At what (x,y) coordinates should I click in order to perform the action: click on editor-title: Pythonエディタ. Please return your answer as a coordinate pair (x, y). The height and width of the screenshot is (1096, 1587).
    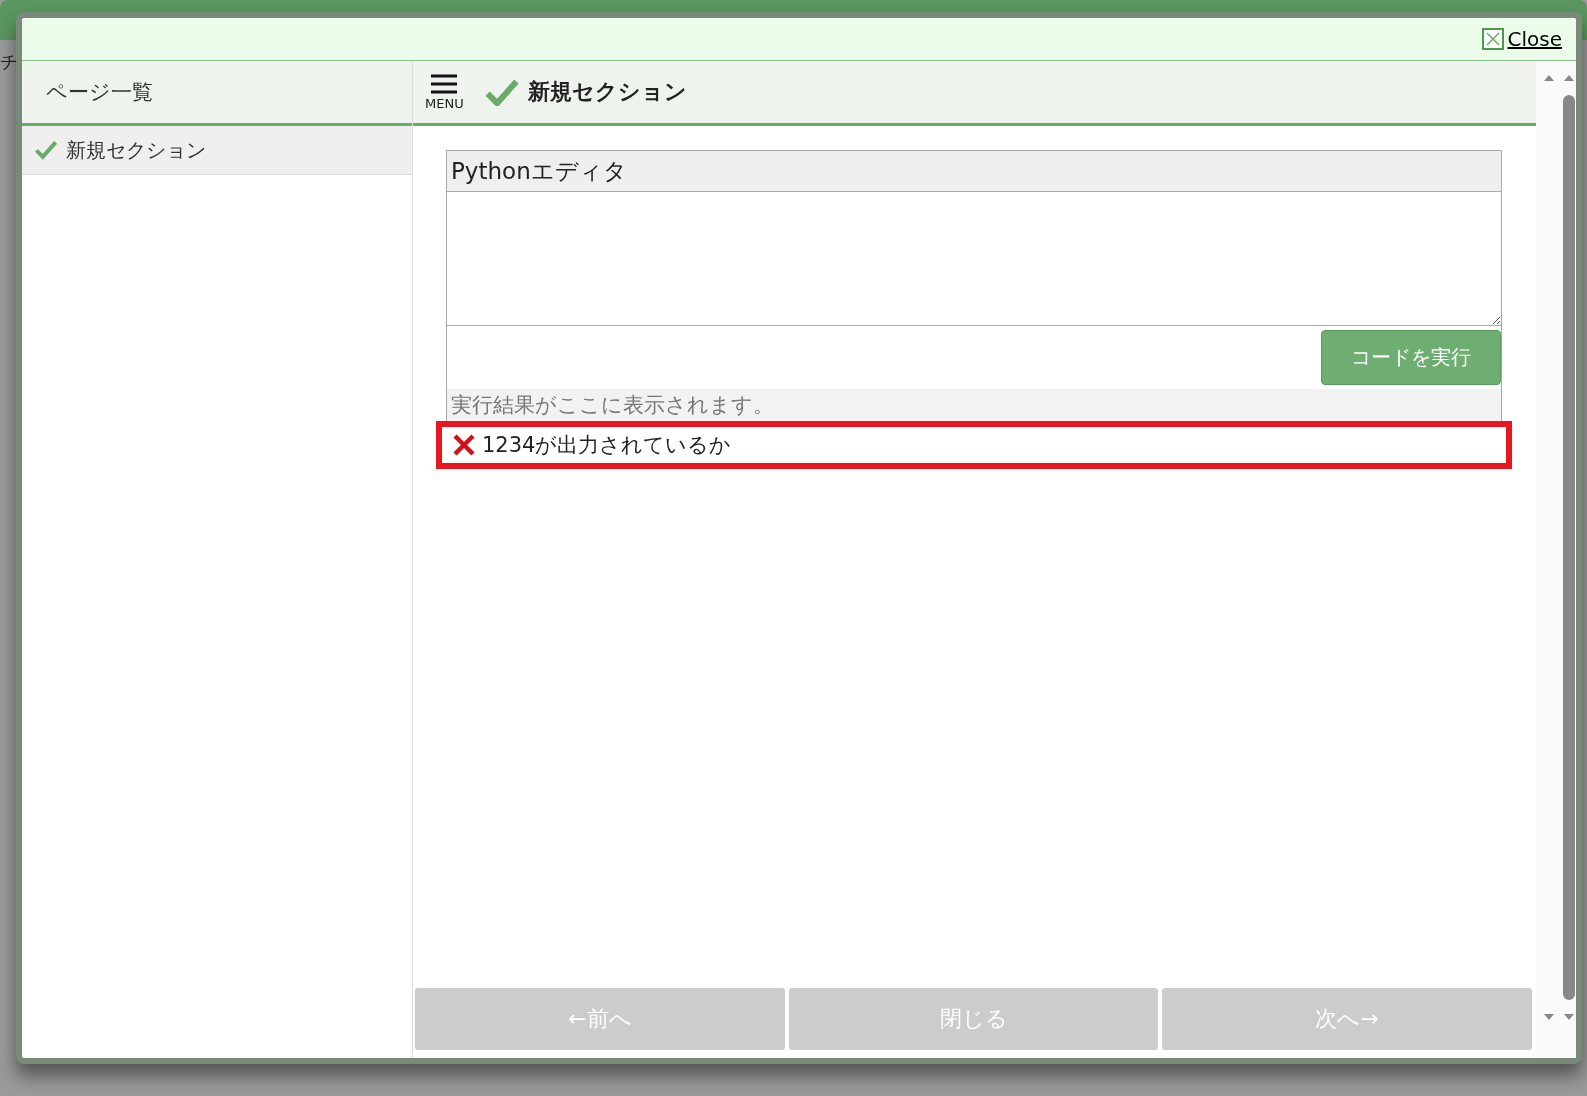
    Looking at the image, I should click on (974, 171).